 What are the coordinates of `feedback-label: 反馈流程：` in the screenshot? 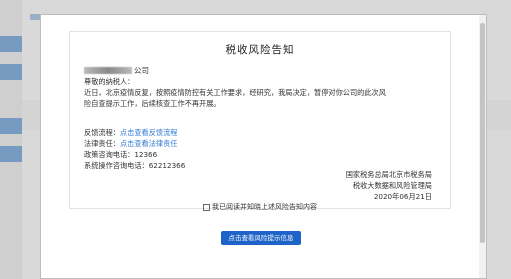 It's located at (102, 132).